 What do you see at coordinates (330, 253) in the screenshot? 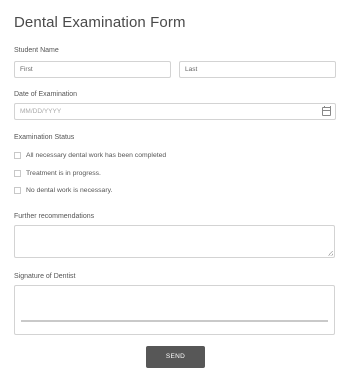
I see `resize-grip-icon` at bounding box center [330, 253].